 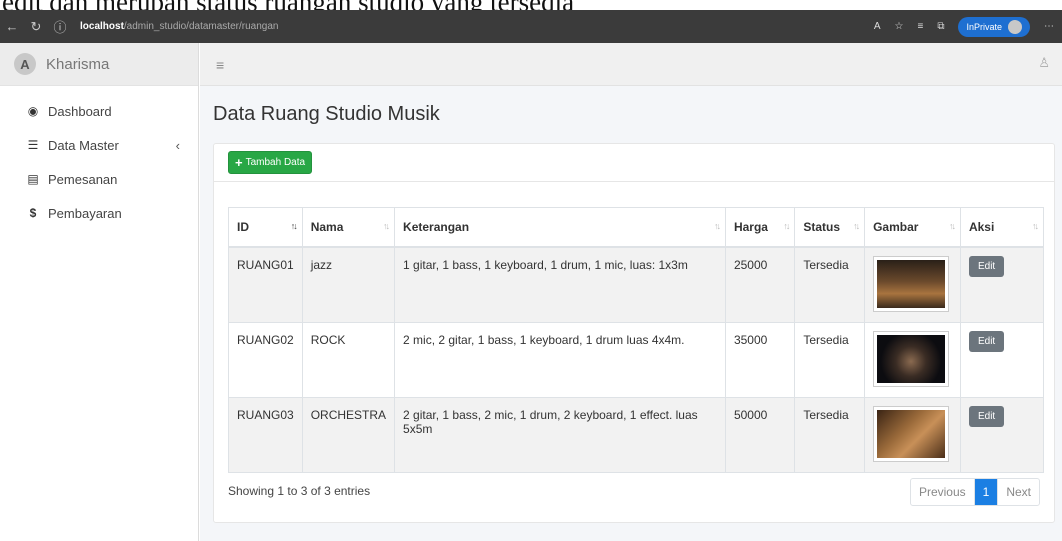 I want to click on user-icon: ♙, so click(x=1044, y=63).